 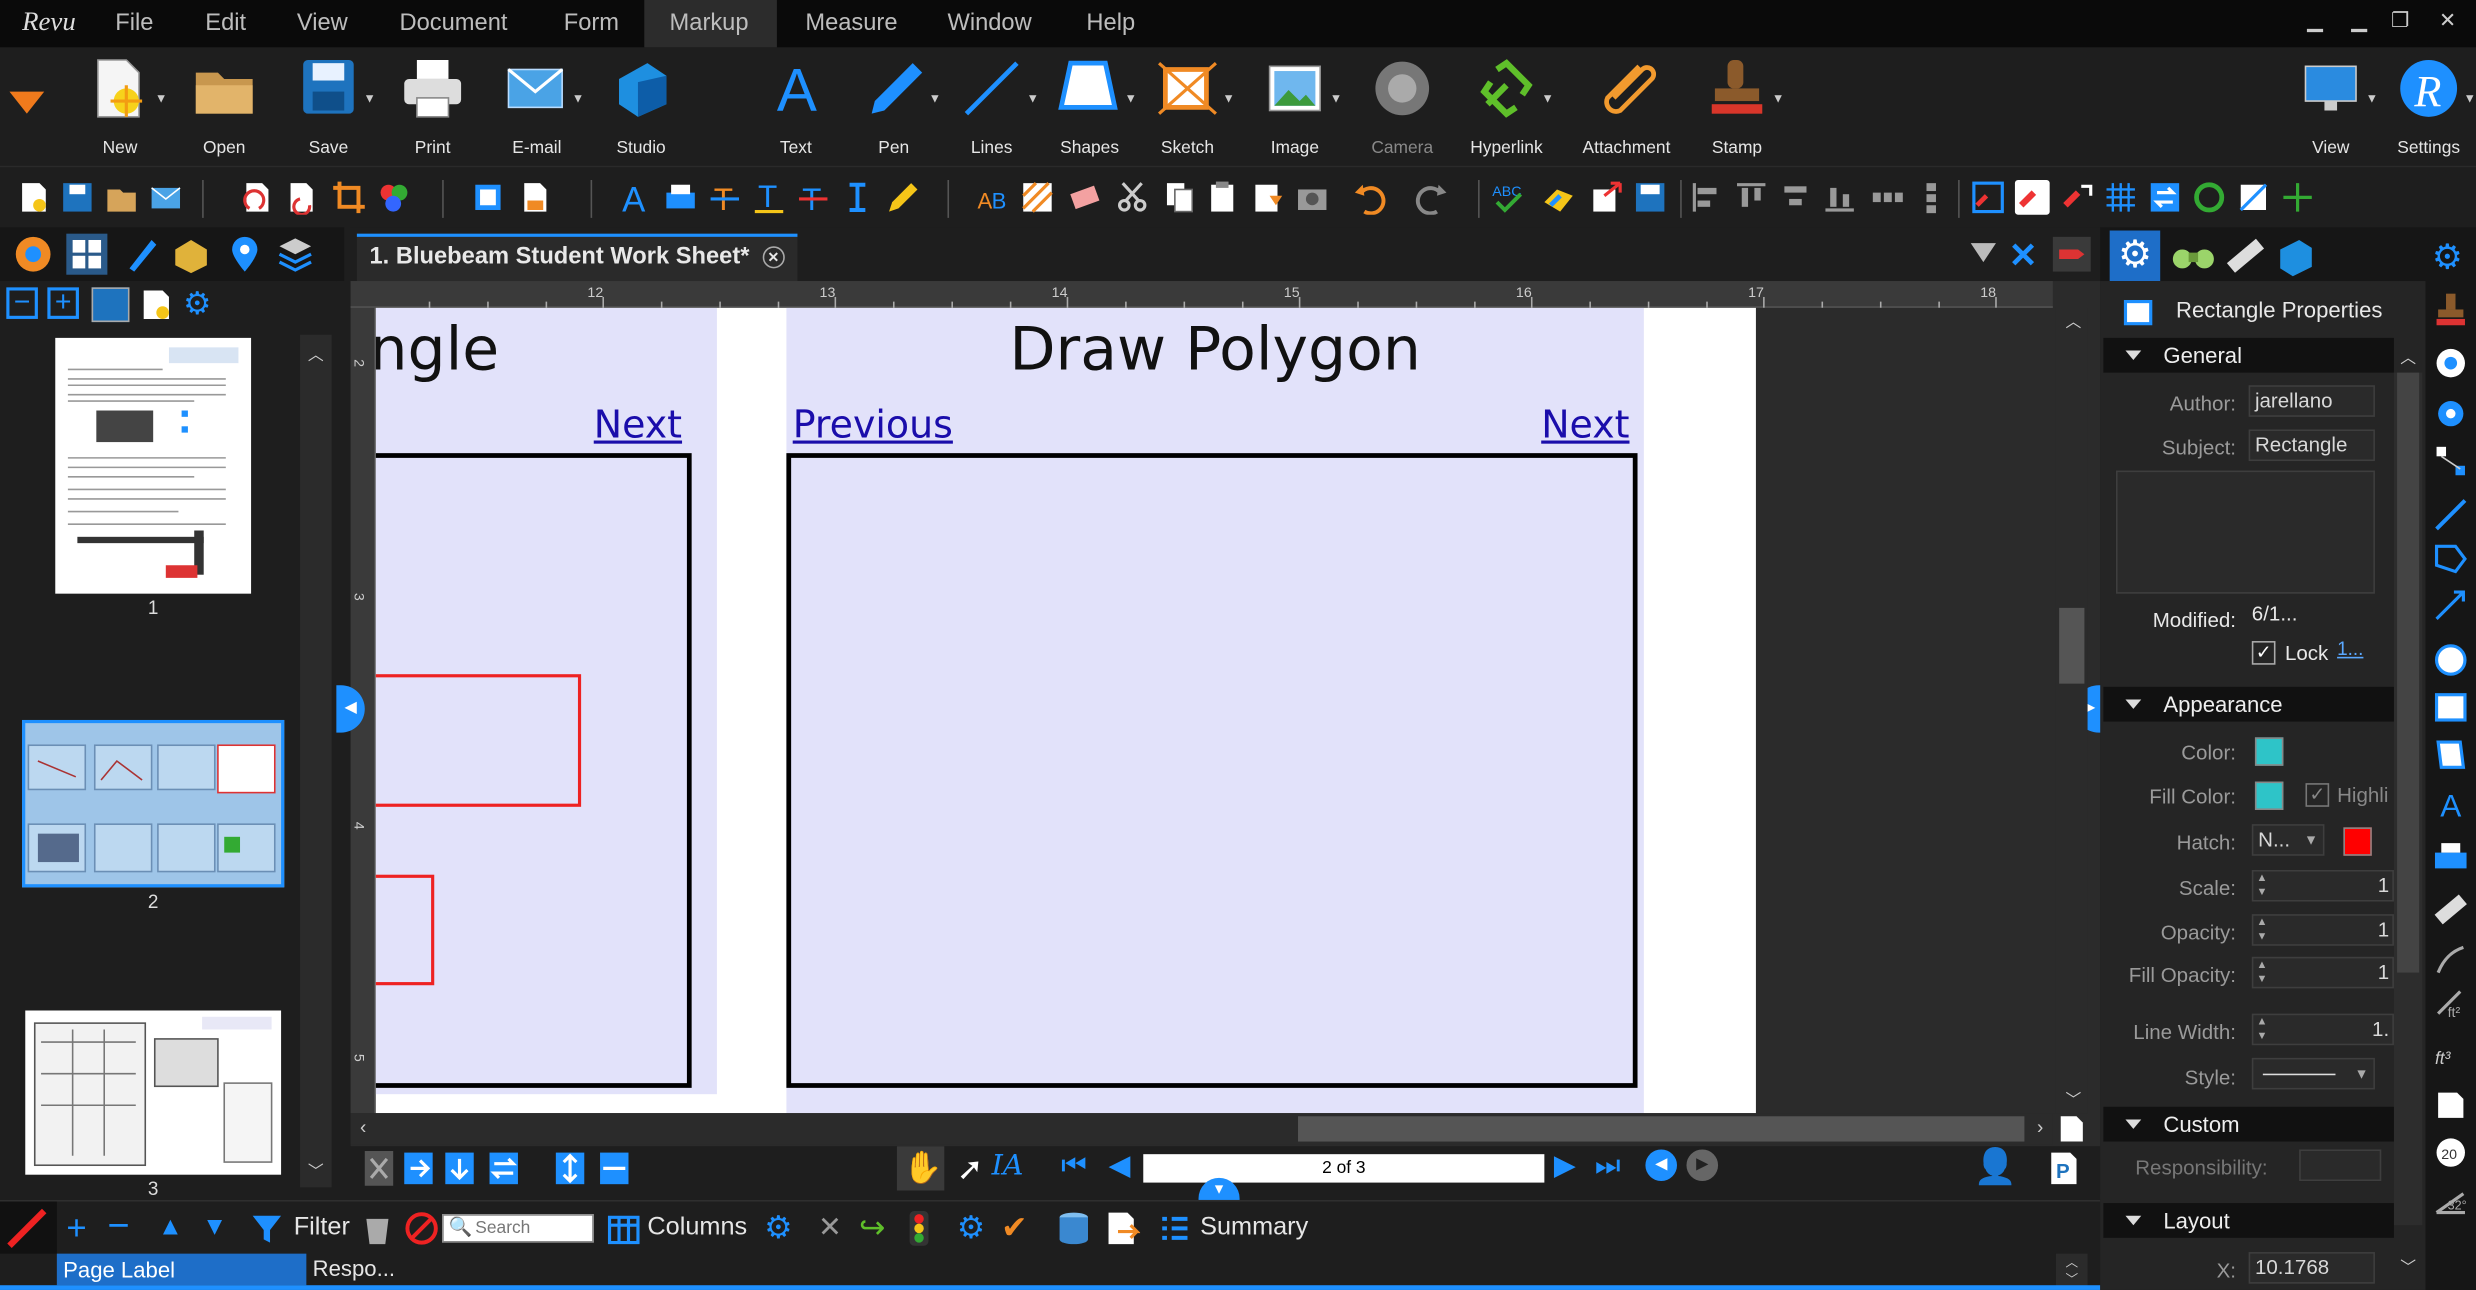 I want to click on previous-view-button: ◀, so click(x=1661, y=1165).